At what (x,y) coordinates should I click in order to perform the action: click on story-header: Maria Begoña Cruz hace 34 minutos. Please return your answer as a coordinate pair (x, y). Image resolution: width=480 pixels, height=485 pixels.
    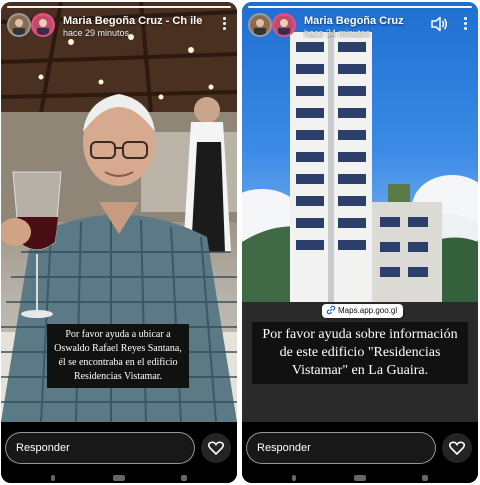
    Looking at the image, I should click on (360, 25).